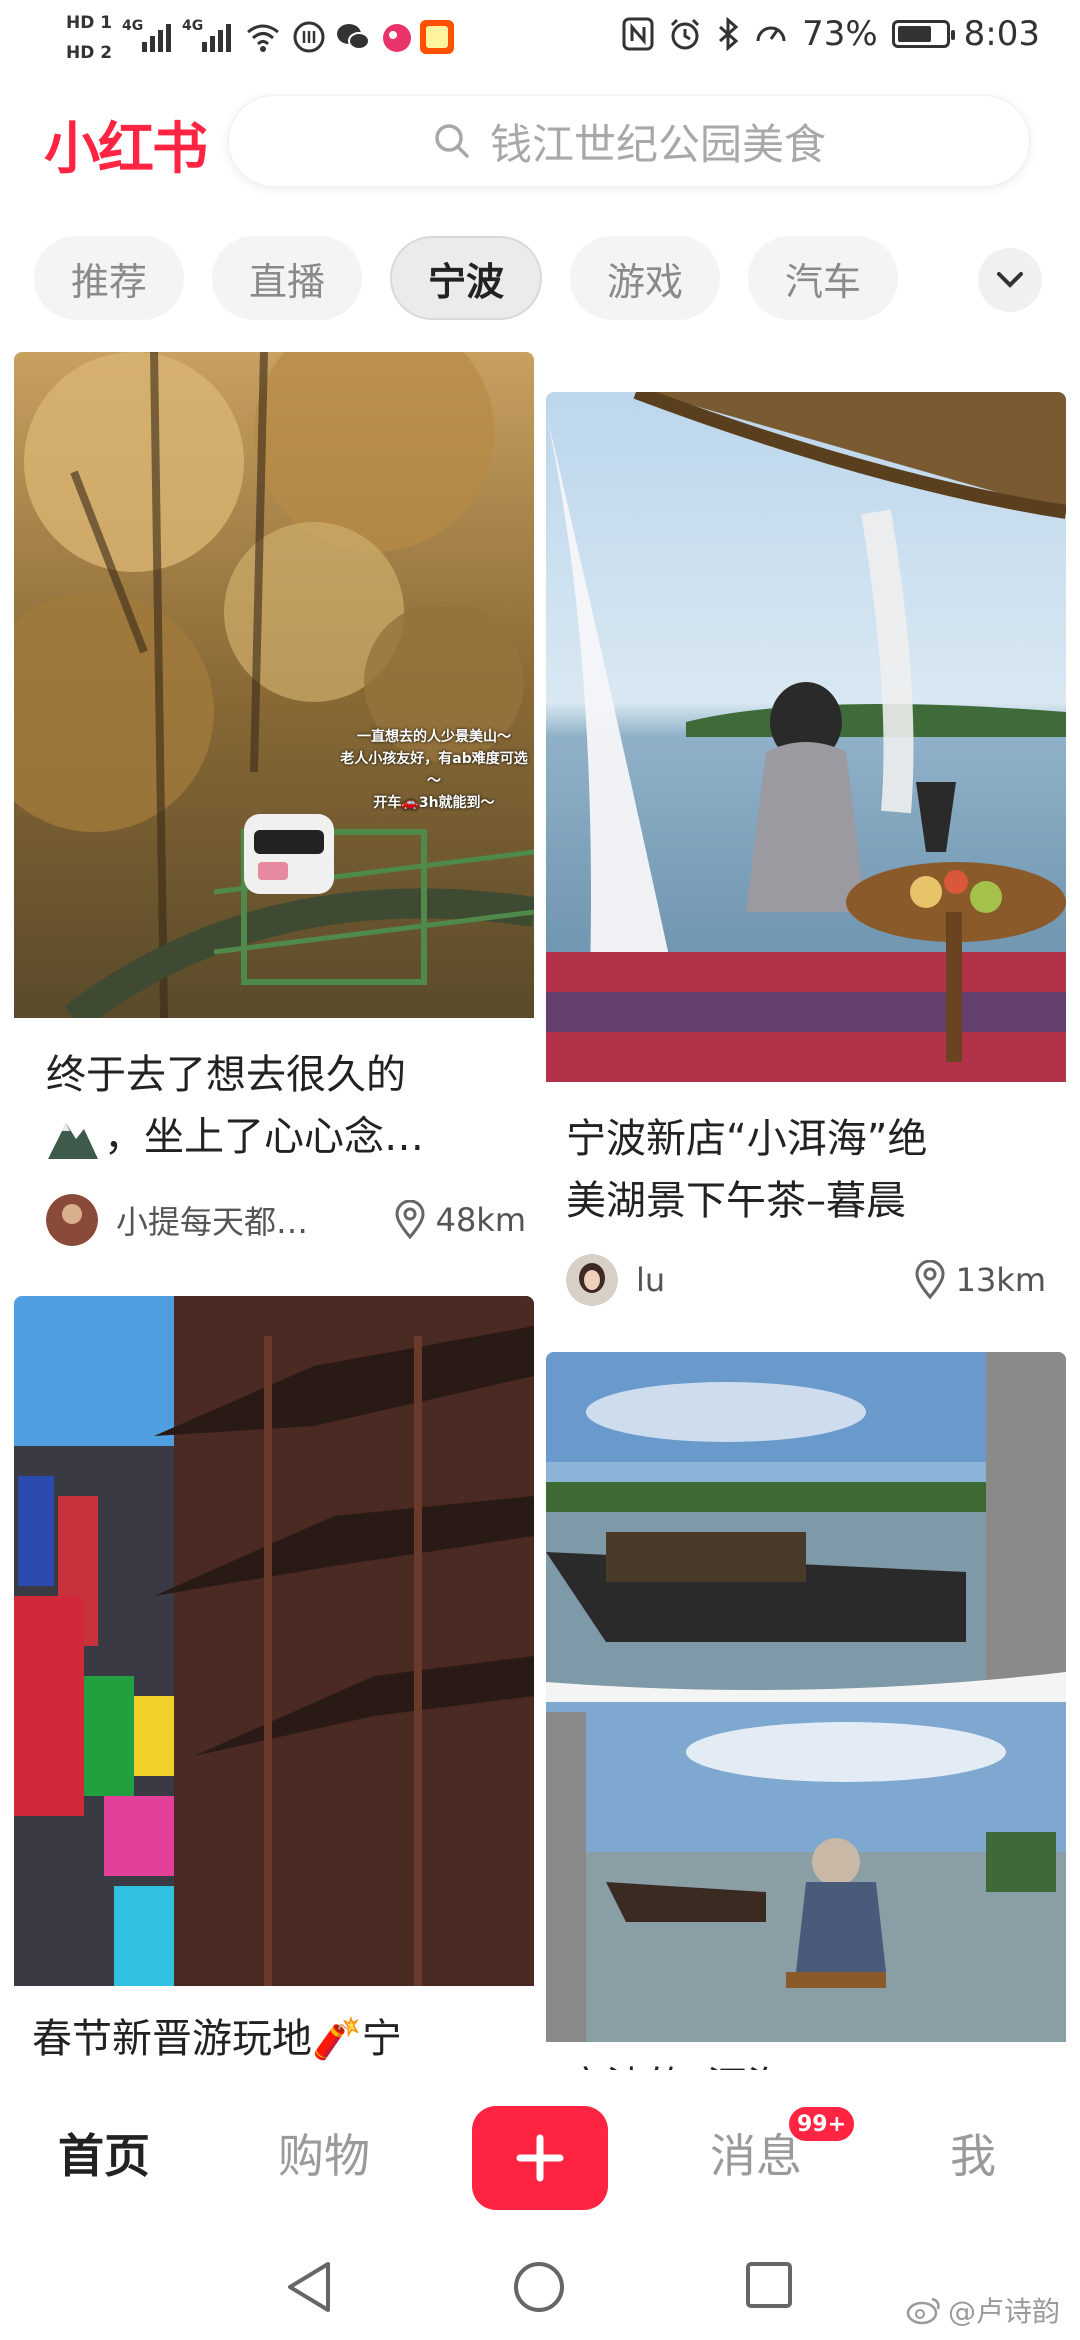 The height and width of the screenshot is (2340, 1080). Describe the element at coordinates (923, 34) in the screenshot. I see `battery-icon` at that location.